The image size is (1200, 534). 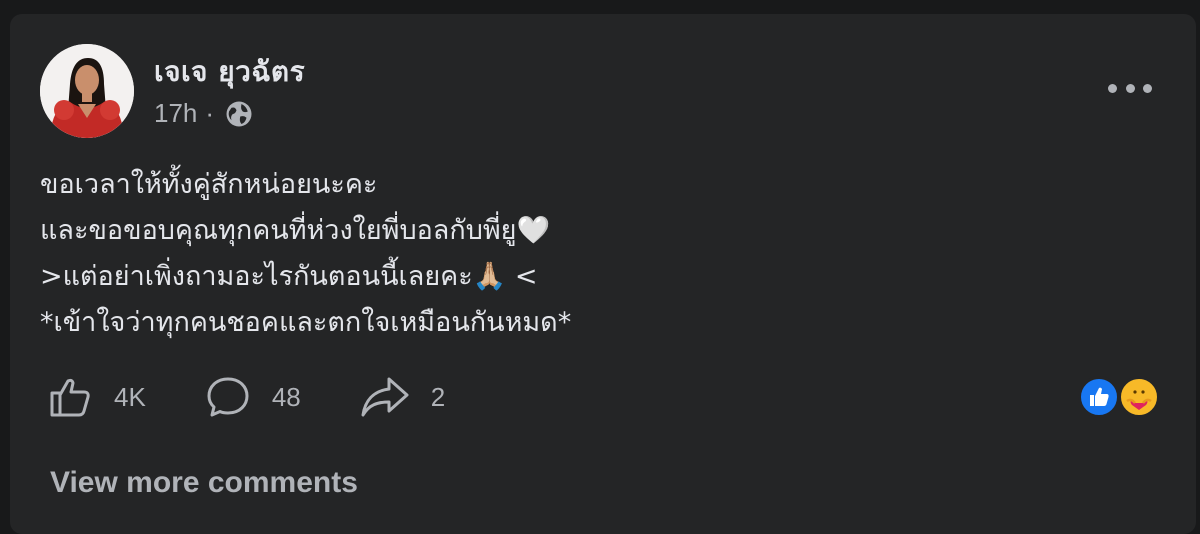 I want to click on share-button: 2, so click(x=402, y=397).